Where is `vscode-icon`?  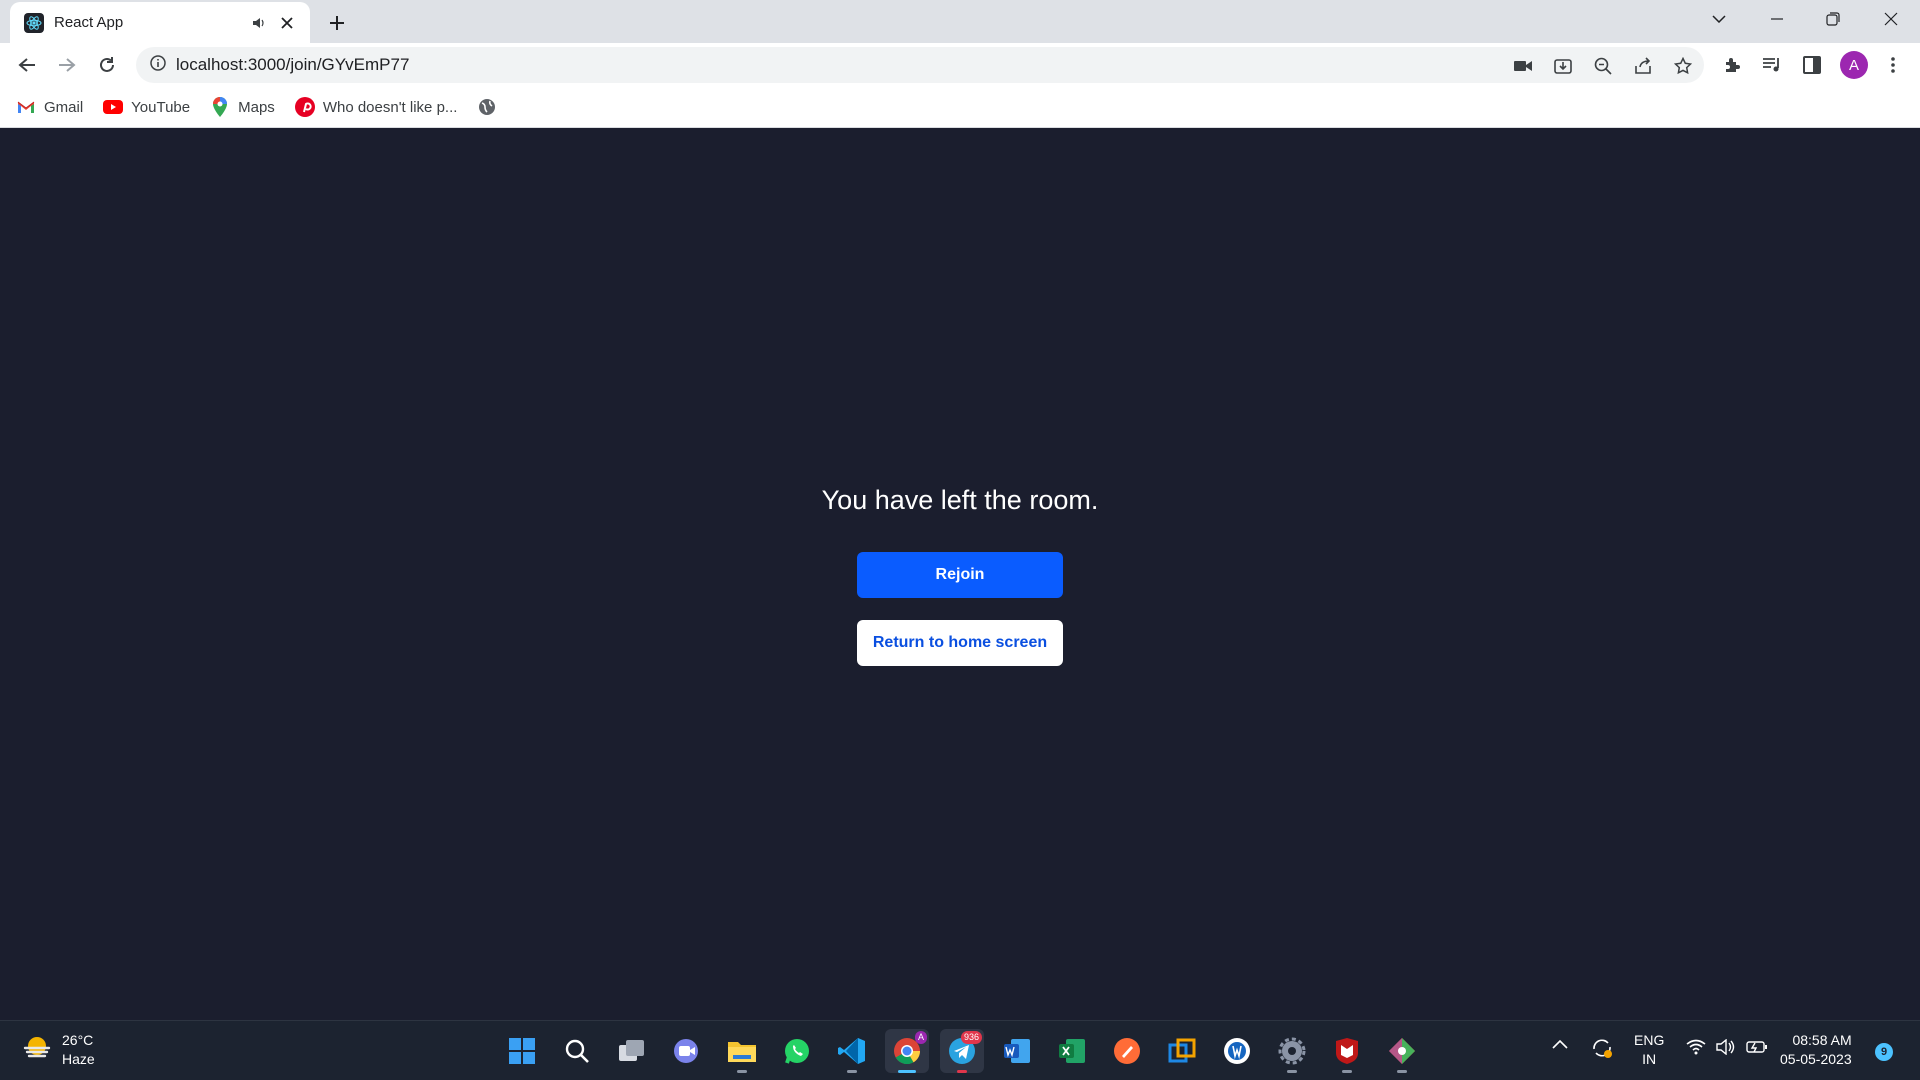 vscode-icon is located at coordinates (852, 1051).